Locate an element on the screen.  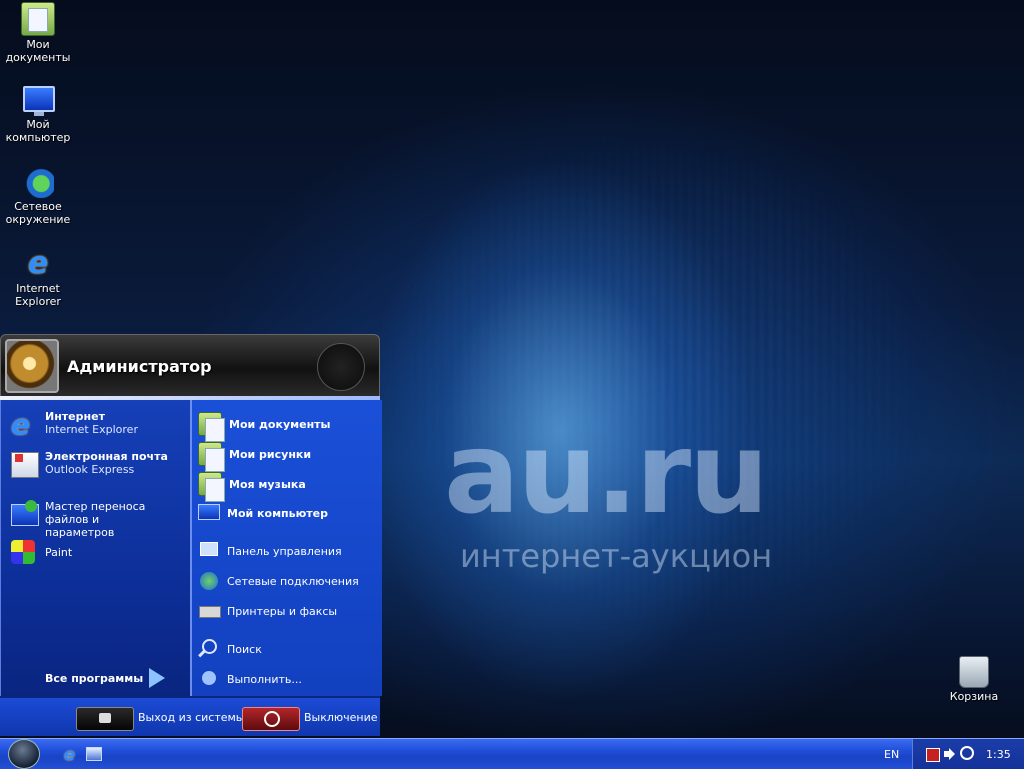
search-icon is located at coordinates (209, 649).